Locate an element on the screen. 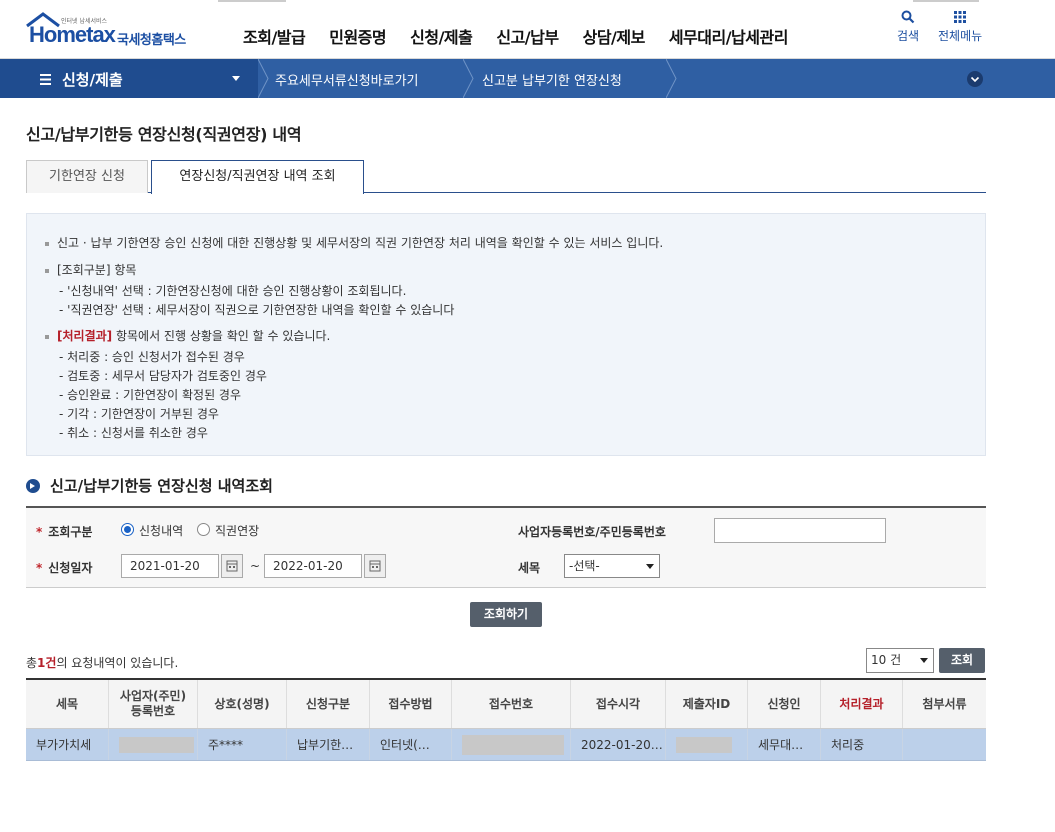  grid-menu-icon is located at coordinates (960, 17).